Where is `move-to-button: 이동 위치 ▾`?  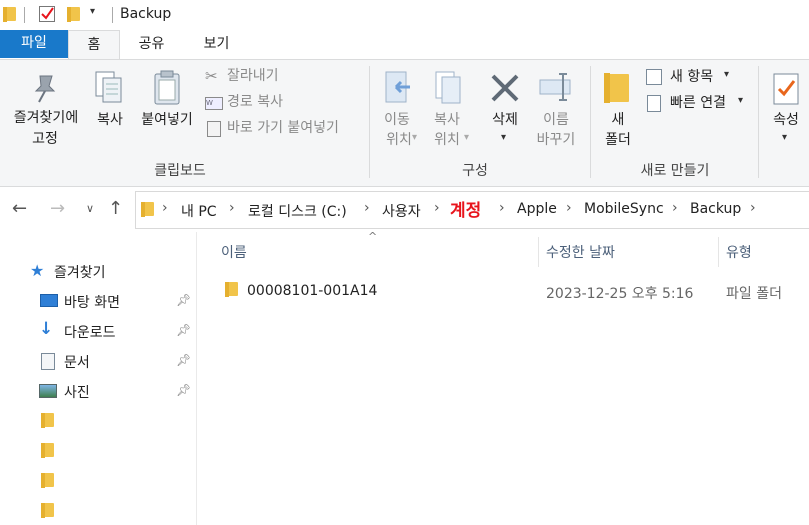 move-to-button: 이동 위치 ▾ is located at coordinates (397, 111).